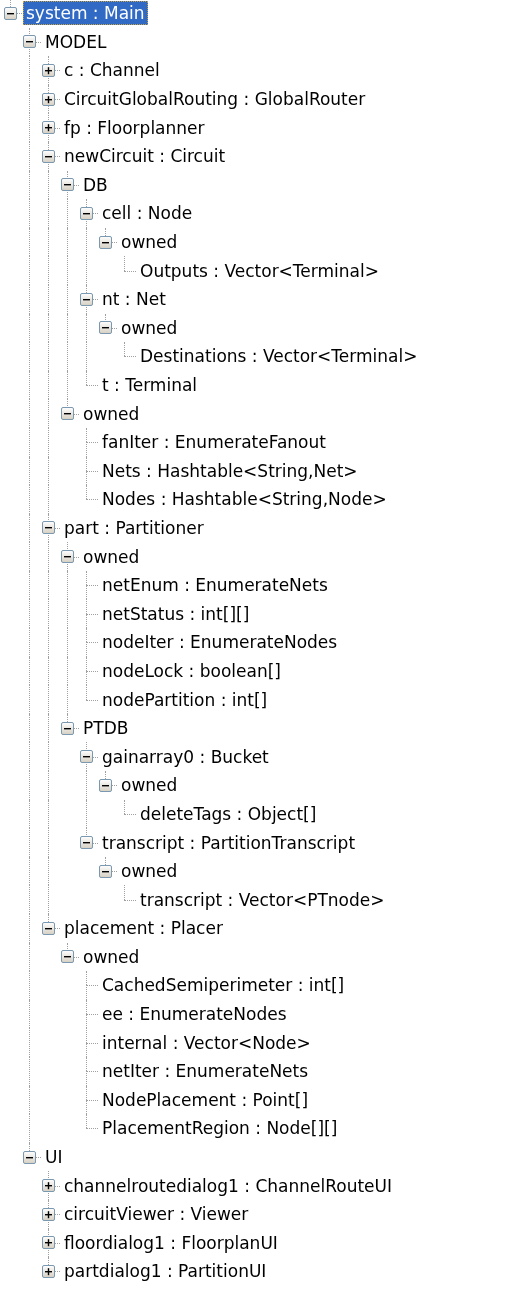 The height and width of the screenshot is (1297, 525). Describe the element at coordinates (134, 528) in the screenshot. I see `tree-item: part : Partitioner` at that location.